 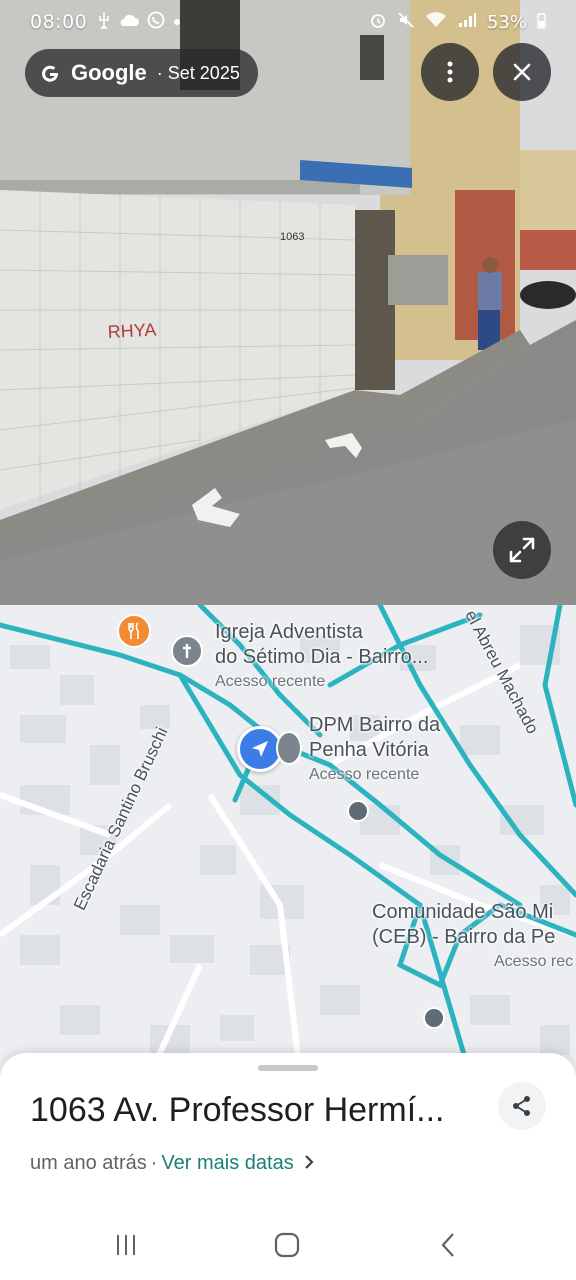 I want to click on expand-icon, so click(x=522, y=550).